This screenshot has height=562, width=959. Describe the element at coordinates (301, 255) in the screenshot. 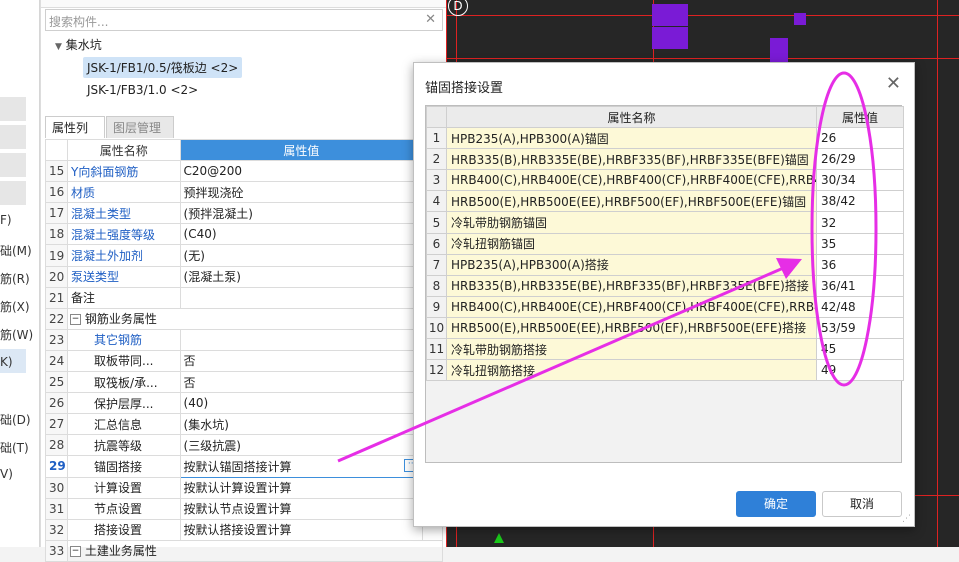

I see `property-value: (无)` at that location.